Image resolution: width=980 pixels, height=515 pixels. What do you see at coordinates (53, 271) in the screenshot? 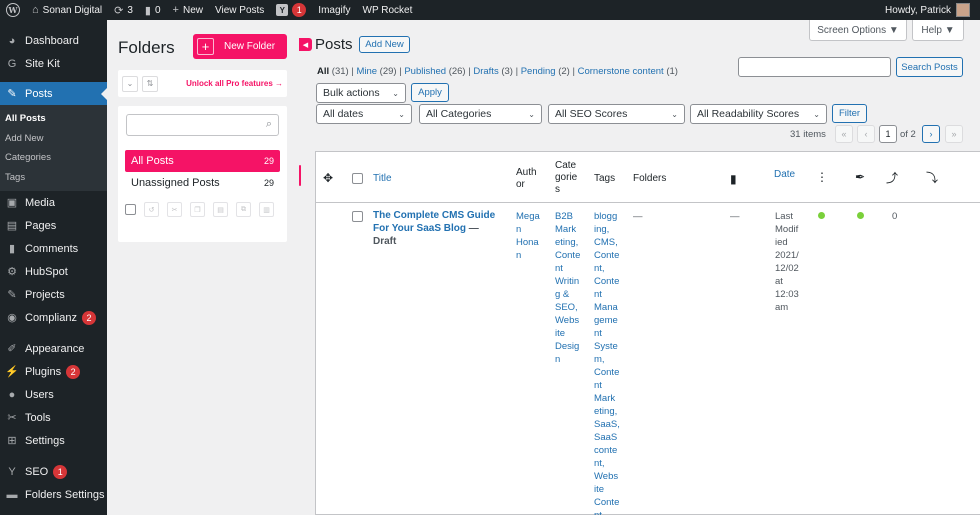
I see `menu-hubspot: ⚙ HubSpot` at bounding box center [53, 271].